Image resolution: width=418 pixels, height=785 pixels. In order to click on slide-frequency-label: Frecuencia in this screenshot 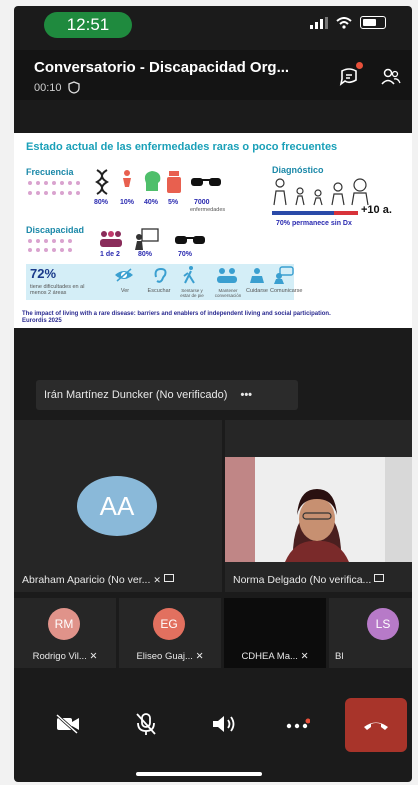, I will do `click(50, 172)`.